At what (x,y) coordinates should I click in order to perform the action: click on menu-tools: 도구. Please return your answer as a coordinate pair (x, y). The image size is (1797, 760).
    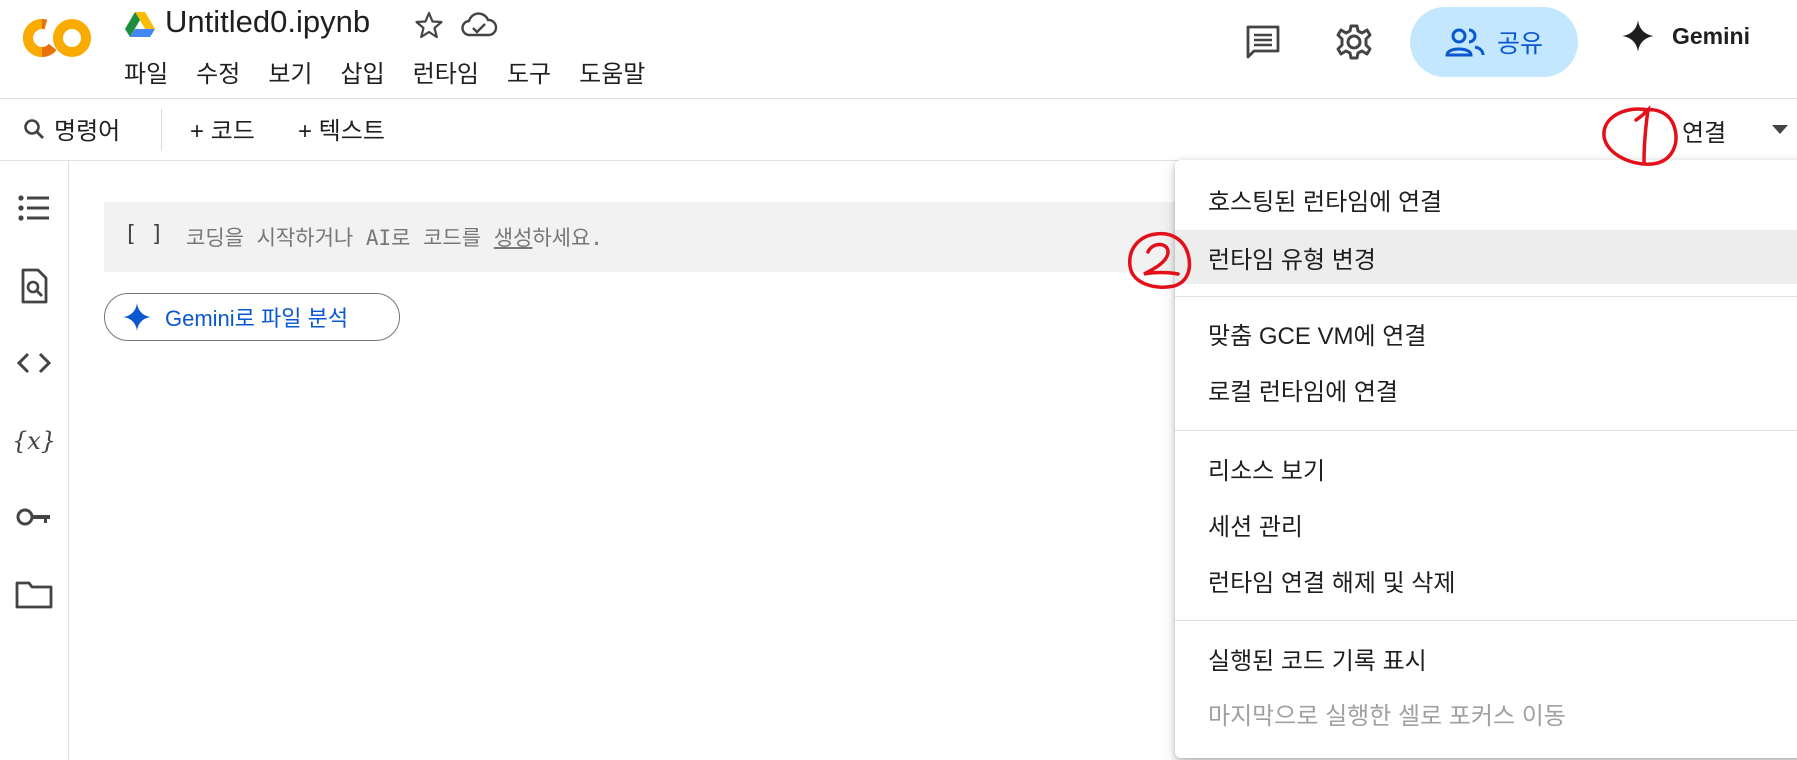
    Looking at the image, I should click on (529, 71).